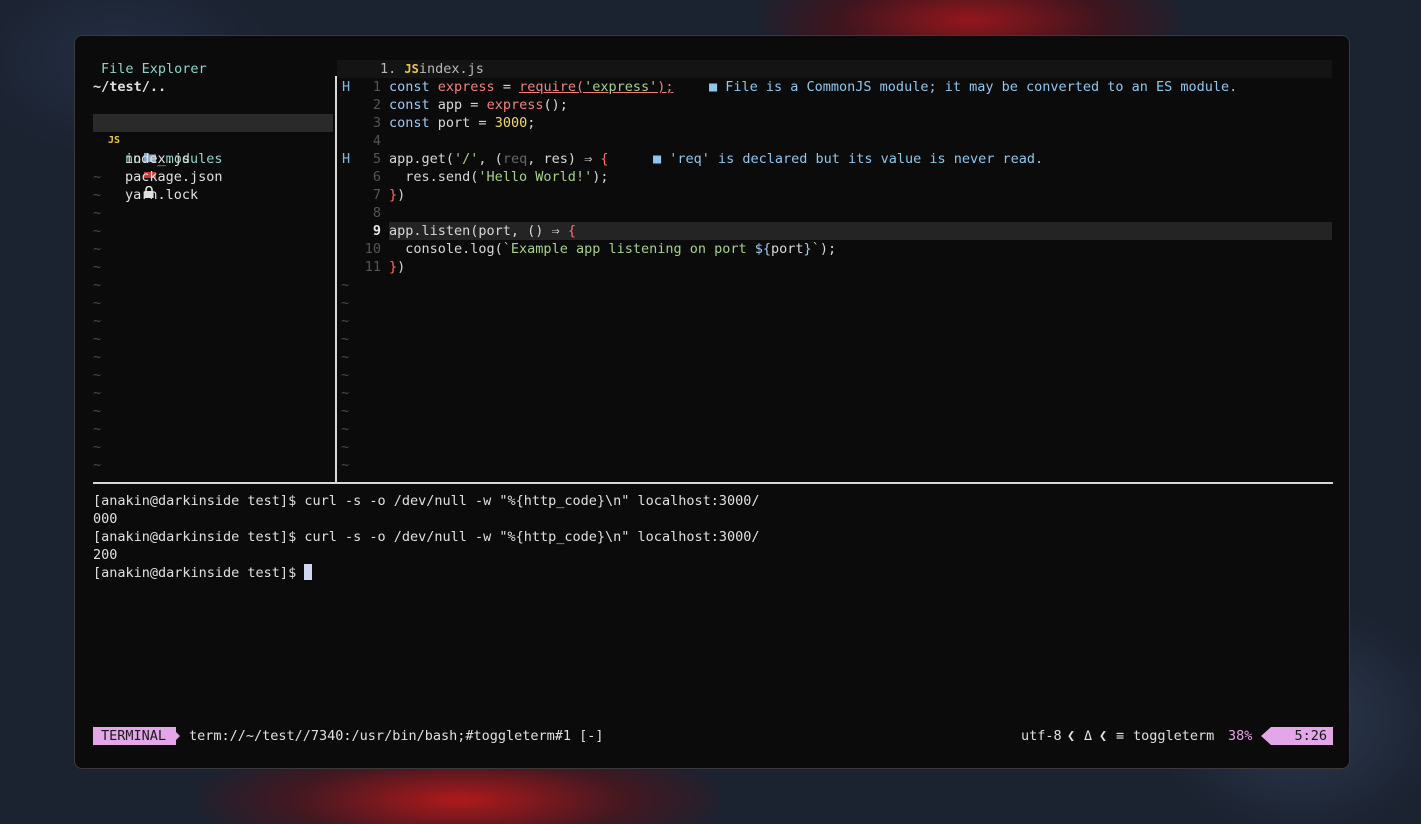  I want to click on vertical-split-divider, so click(336, 279).